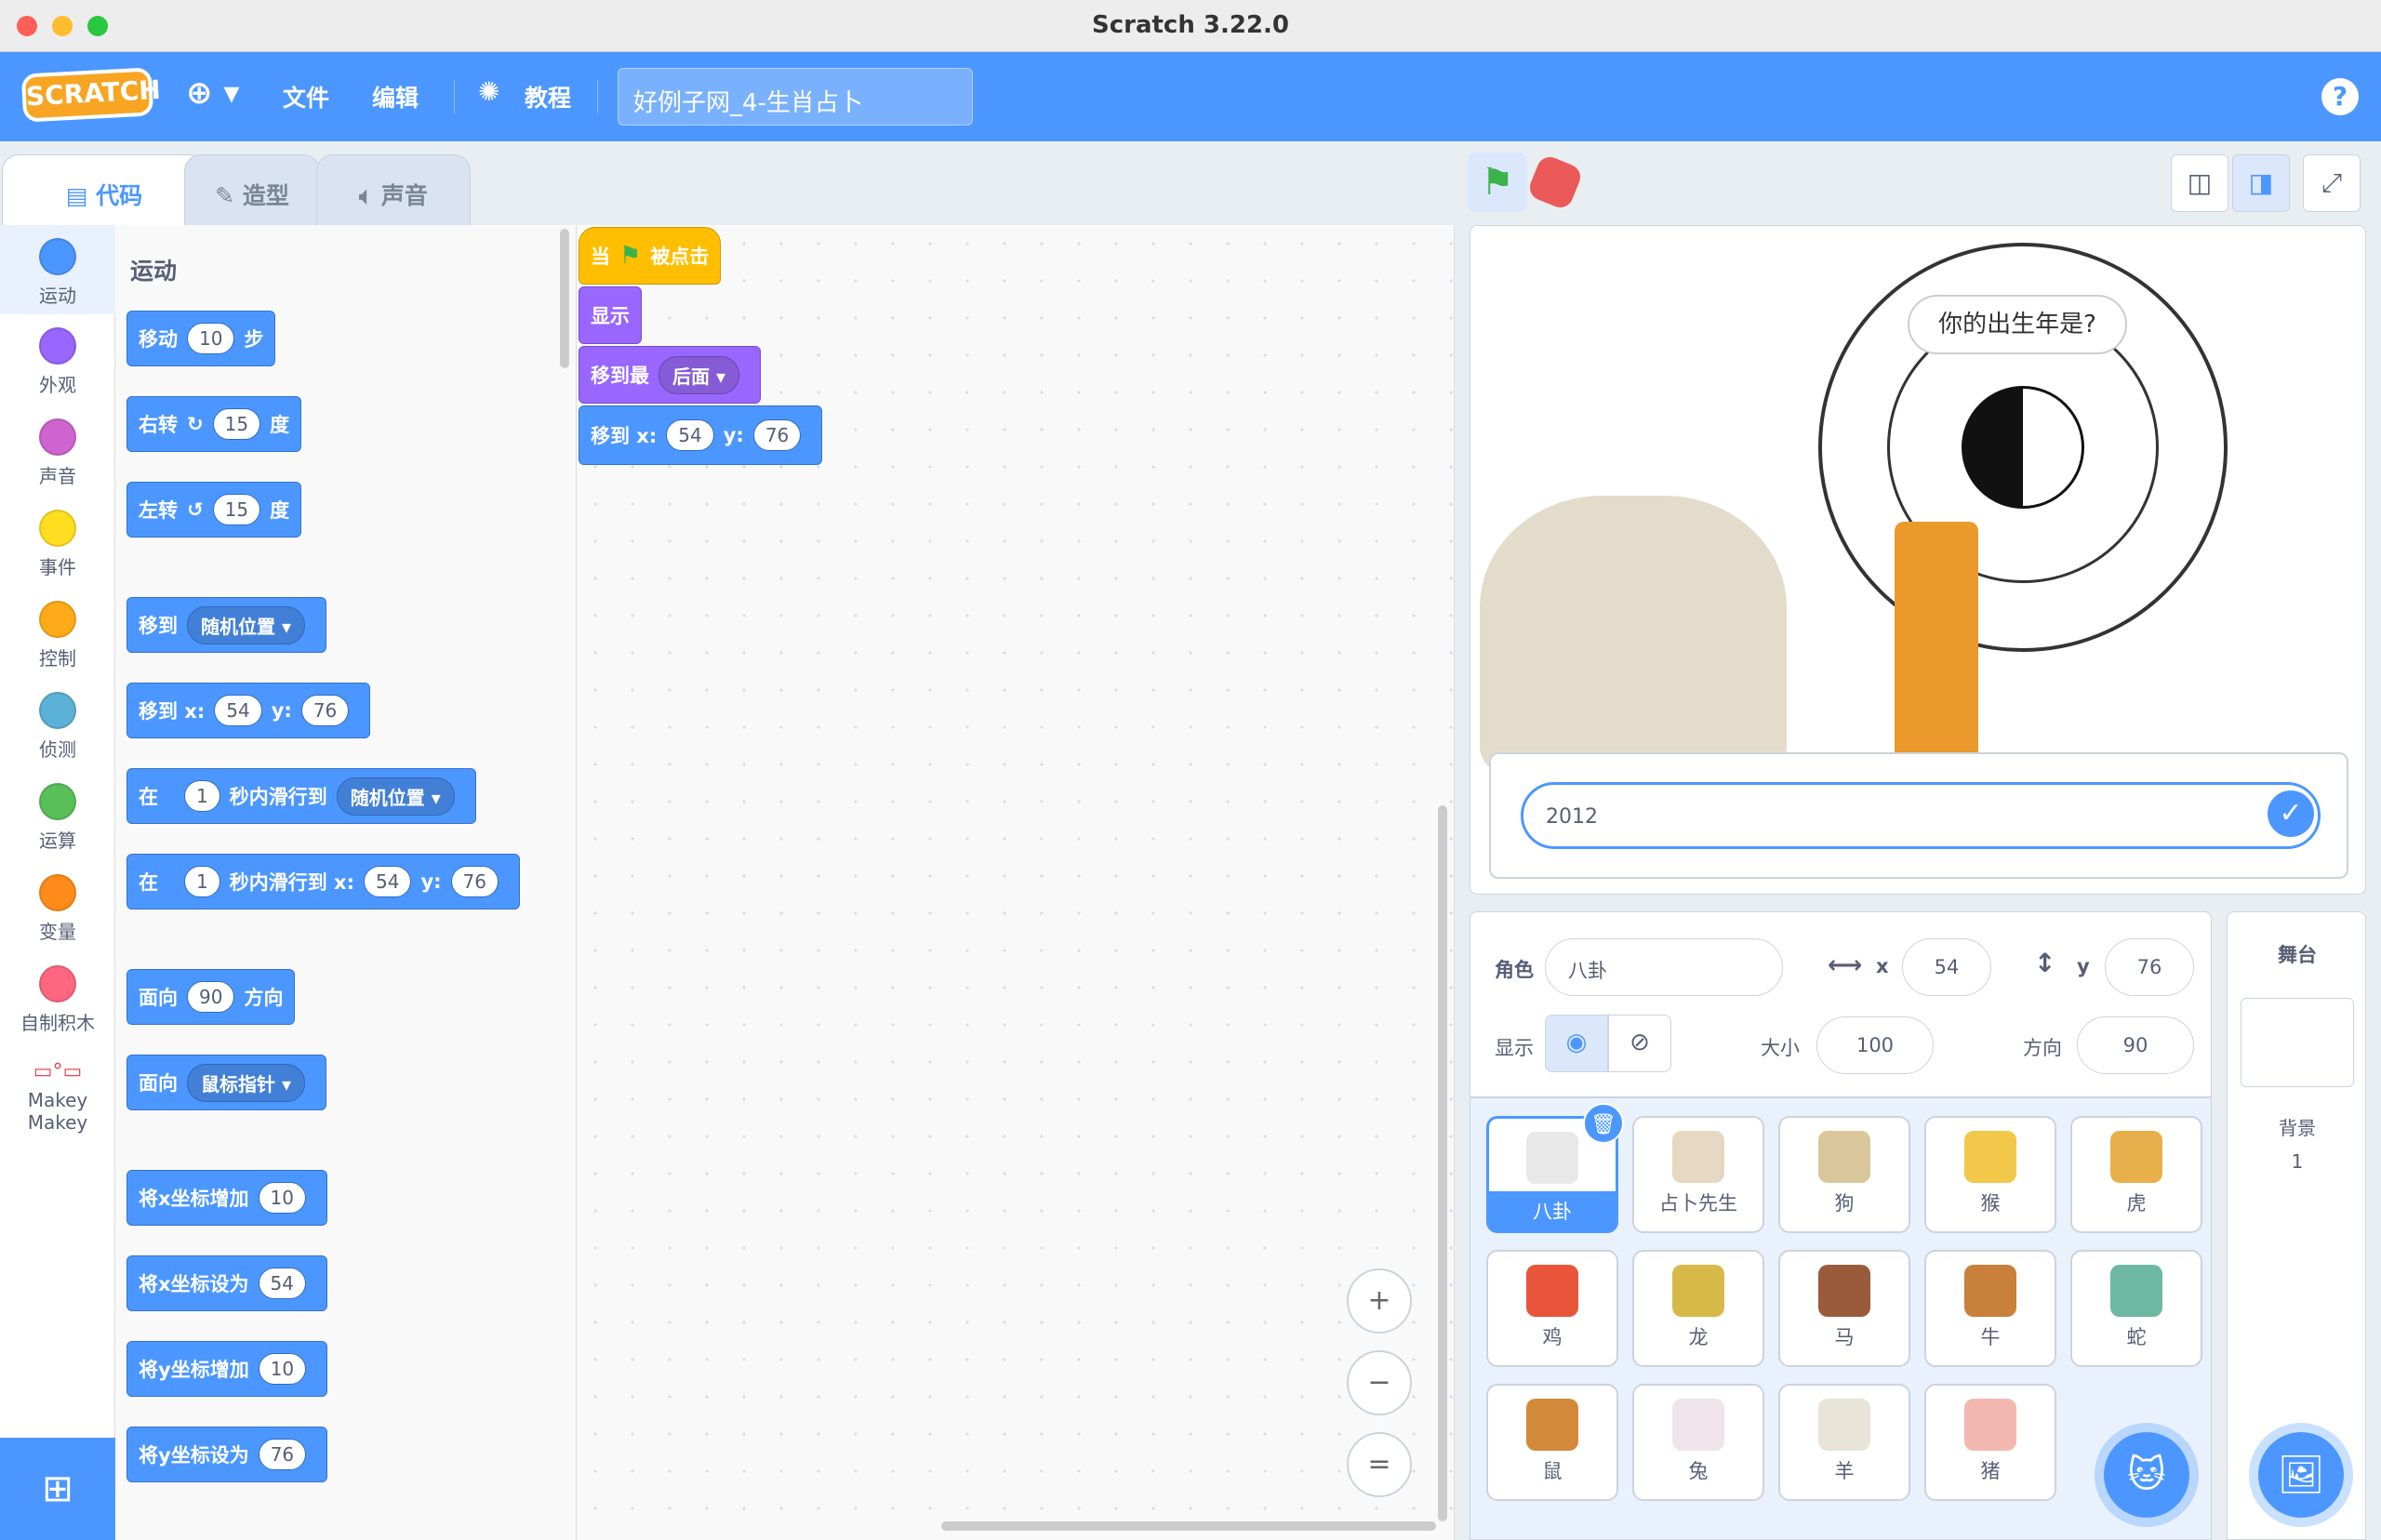  What do you see at coordinates (699, 374) in the screenshot?
I see `block-dropdown: 后面 ▾` at bounding box center [699, 374].